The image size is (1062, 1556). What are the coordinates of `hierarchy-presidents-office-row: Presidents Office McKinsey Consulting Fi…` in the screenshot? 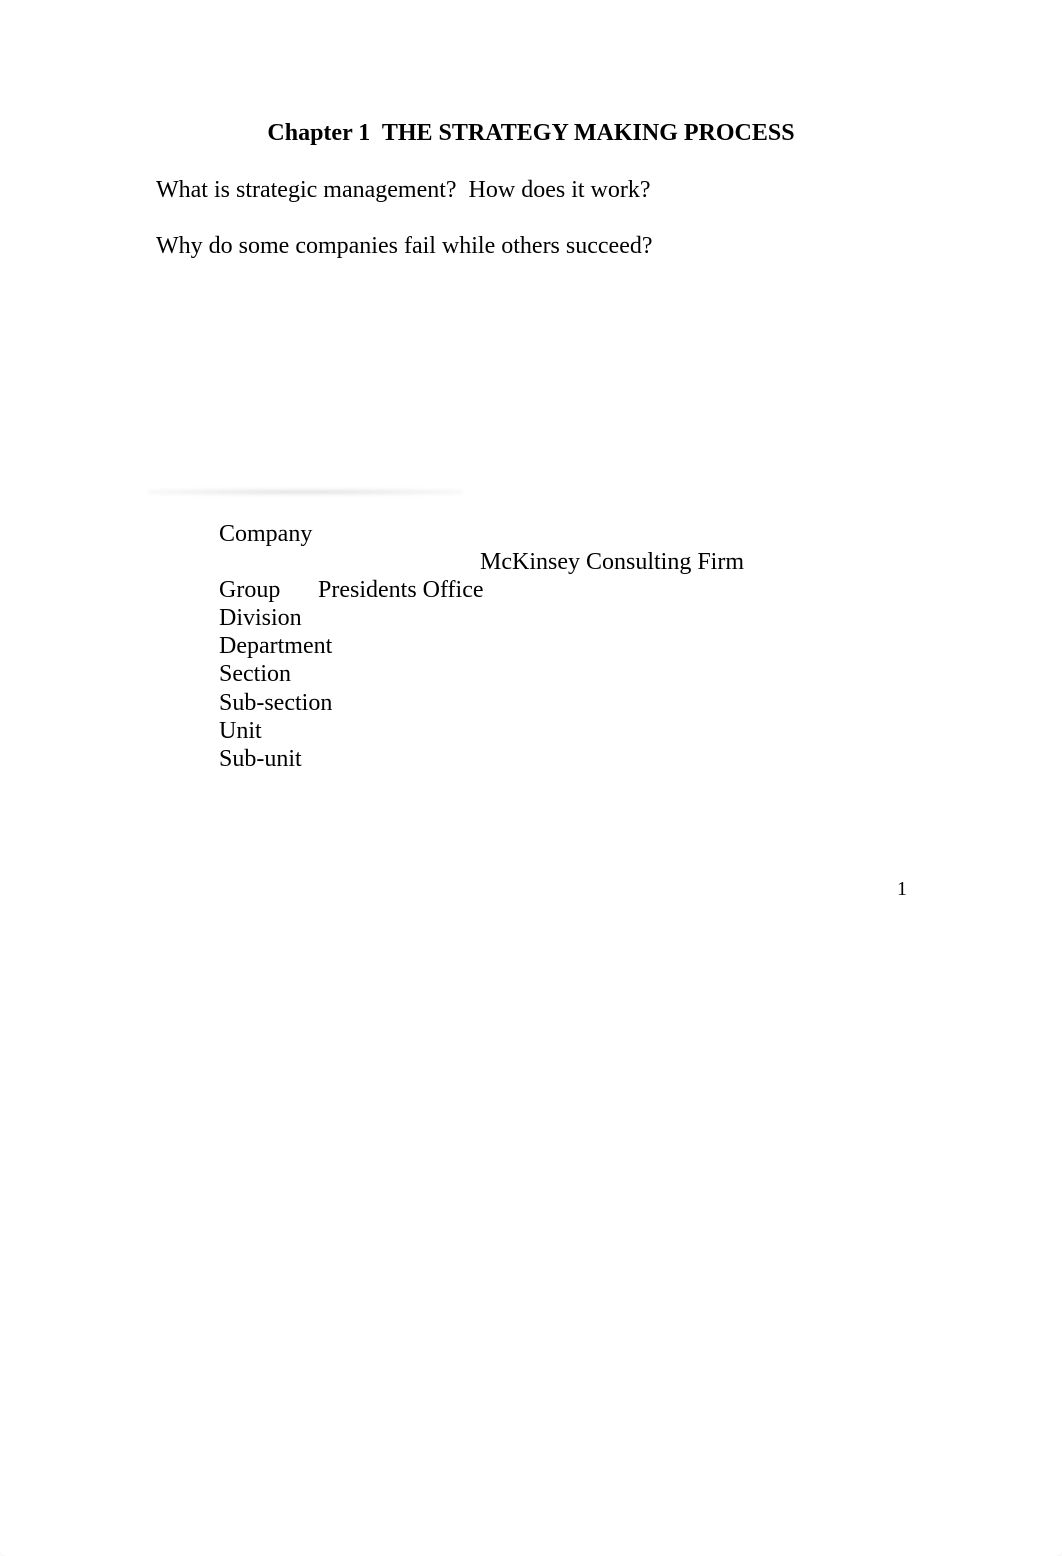 It's located at (481, 575).